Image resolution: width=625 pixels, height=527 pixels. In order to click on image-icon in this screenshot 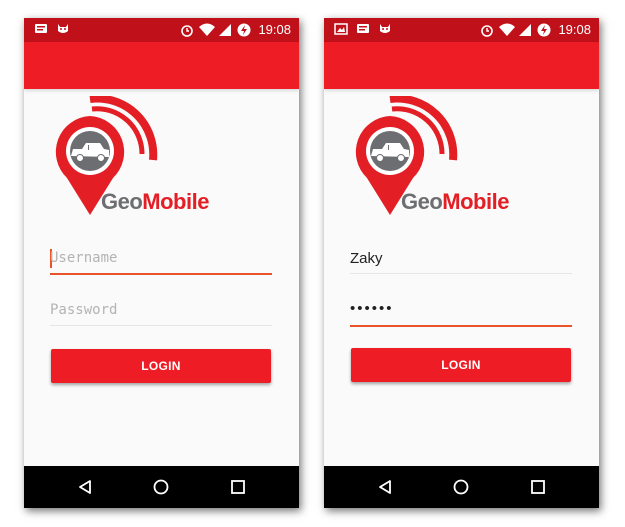, I will do `click(341, 29)`.